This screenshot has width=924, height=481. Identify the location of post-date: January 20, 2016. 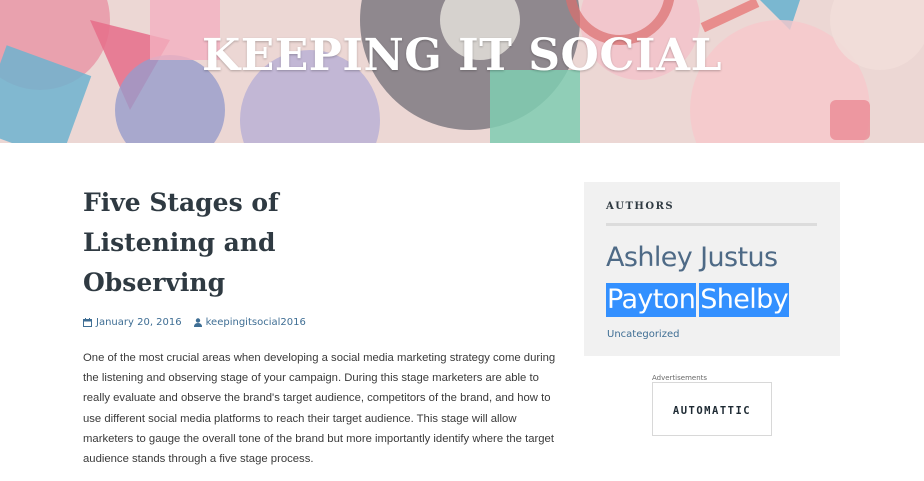
(139, 322).